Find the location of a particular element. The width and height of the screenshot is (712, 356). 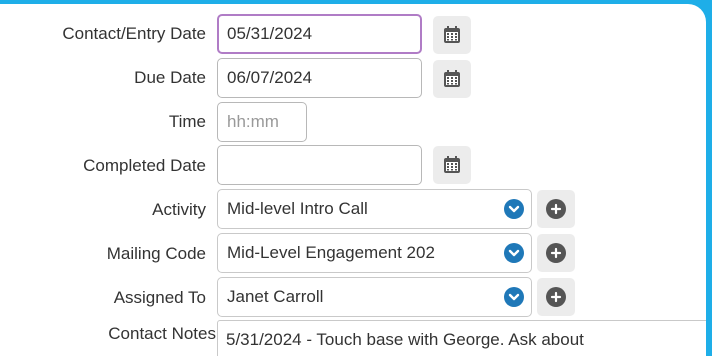

due-date-calendar-button is located at coordinates (452, 79).